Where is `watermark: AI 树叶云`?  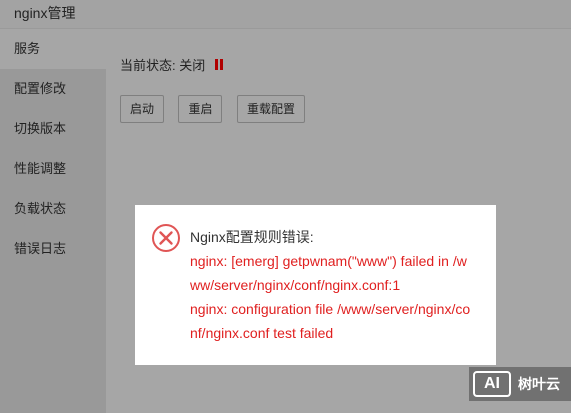 watermark: AI 树叶云 is located at coordinates (520, 384).